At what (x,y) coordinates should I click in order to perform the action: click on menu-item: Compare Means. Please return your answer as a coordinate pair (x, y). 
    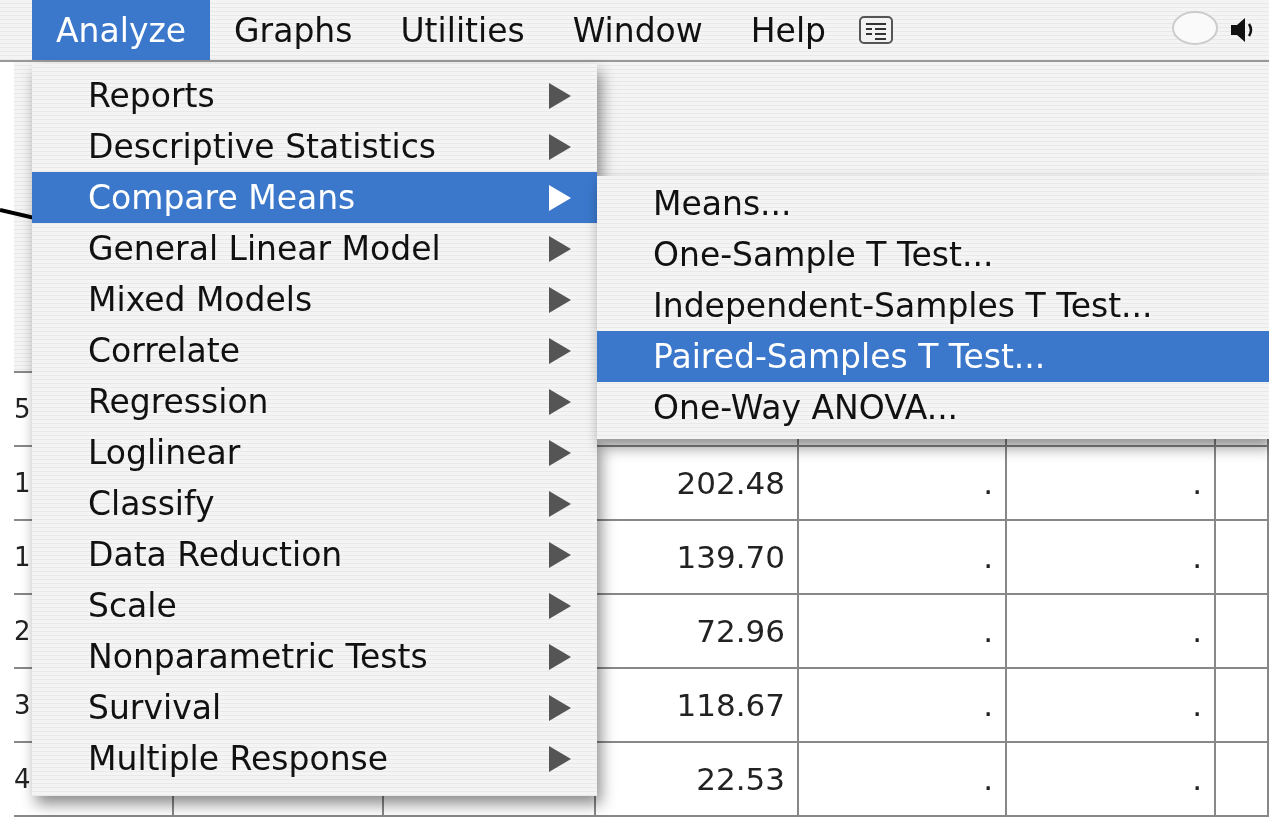
    Looking at the image, I should click on (314, 197).